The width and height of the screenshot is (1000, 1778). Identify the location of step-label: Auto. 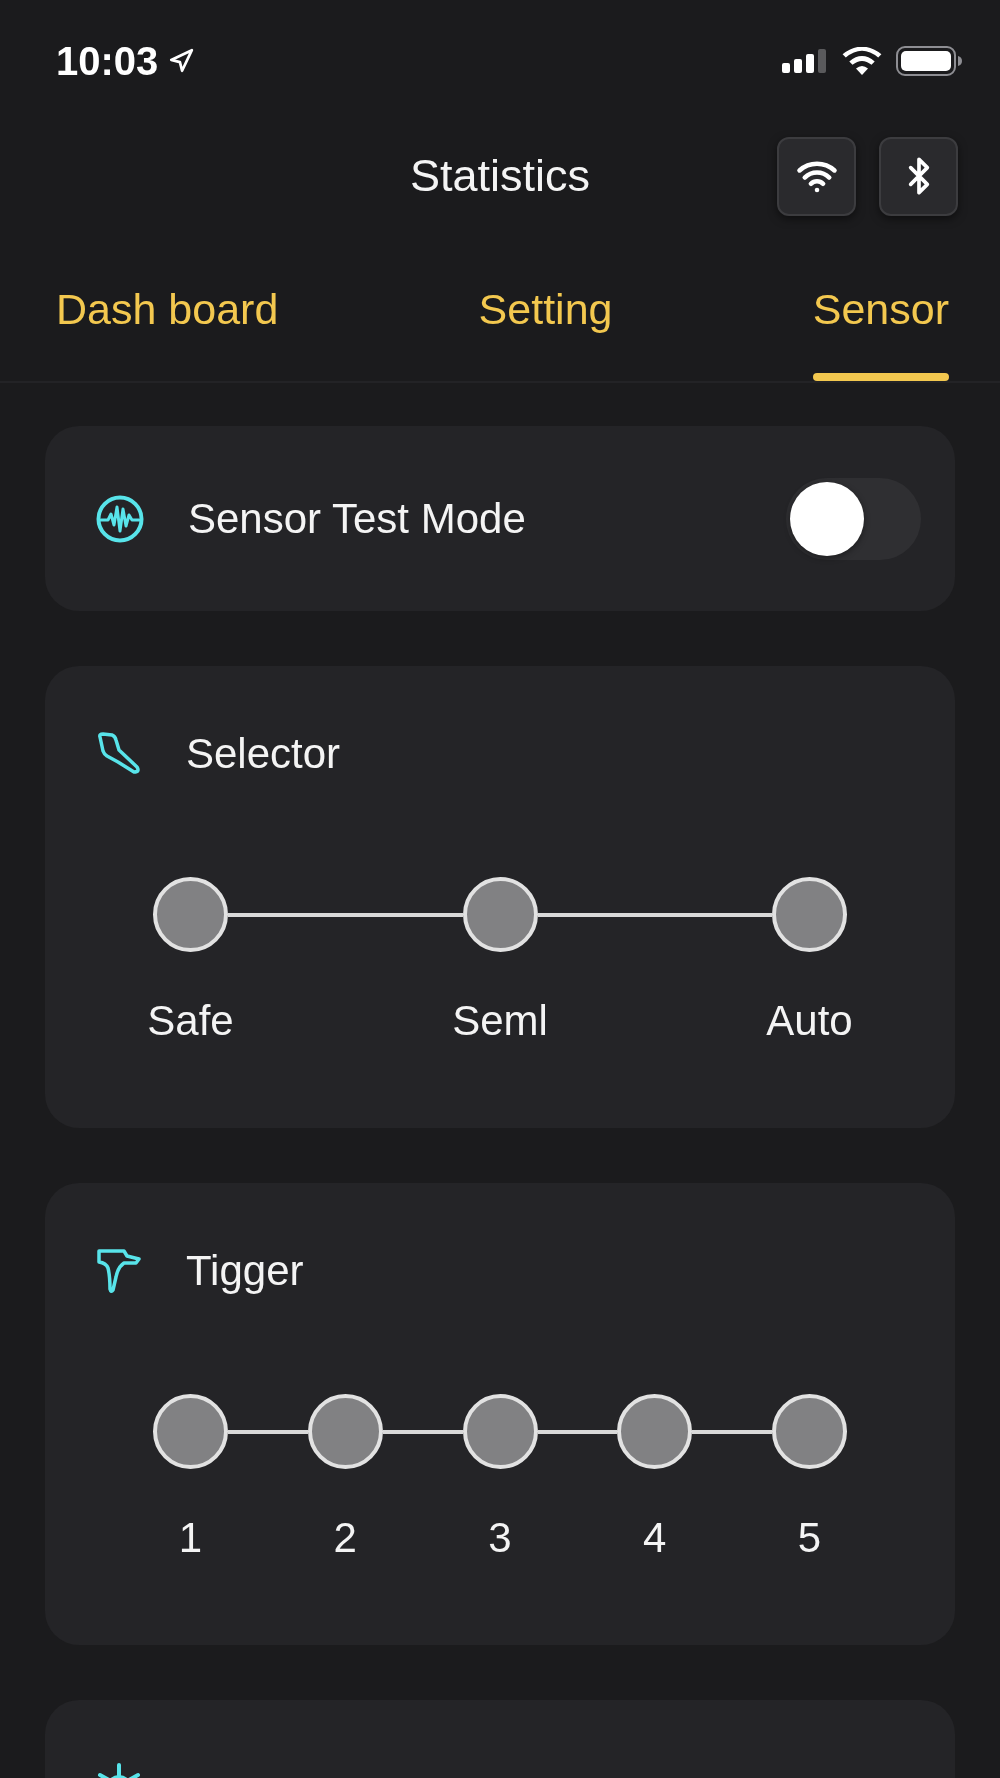
(809, 1021).